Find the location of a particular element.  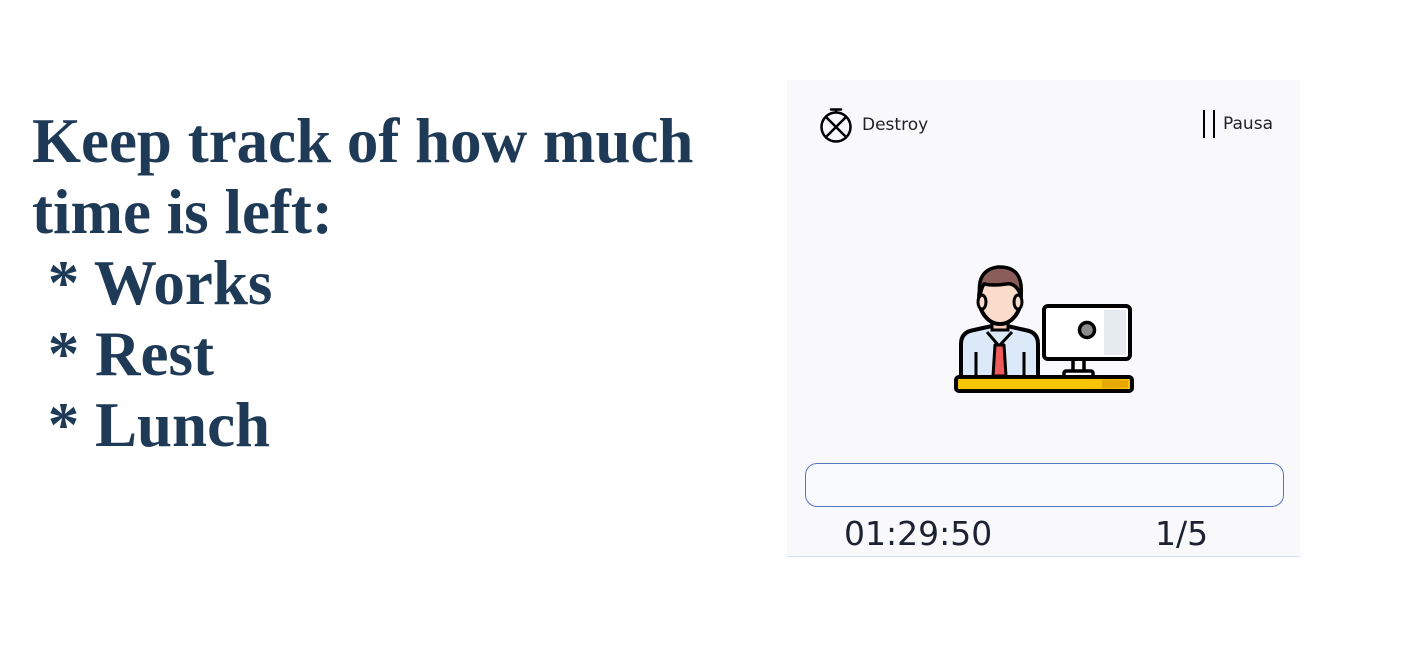

headline-line: * Works is located at coordinates (152, 283).